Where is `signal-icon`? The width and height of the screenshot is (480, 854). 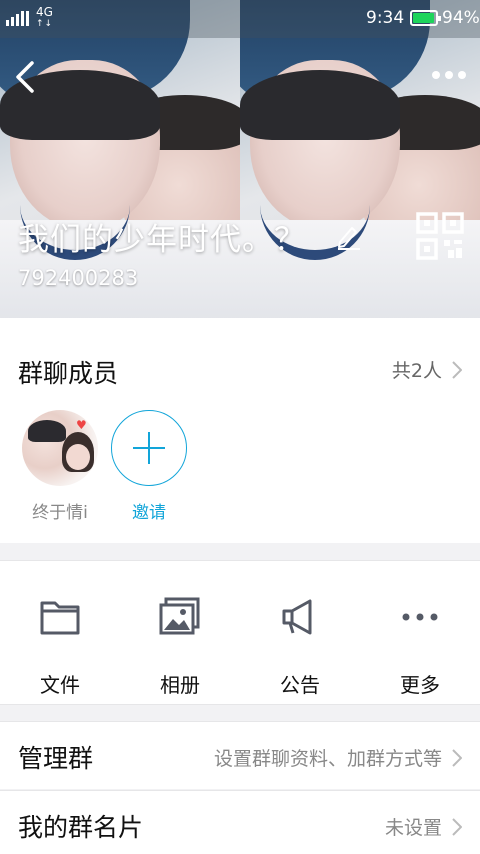 signal-icon is located at coordinates (17, 18).